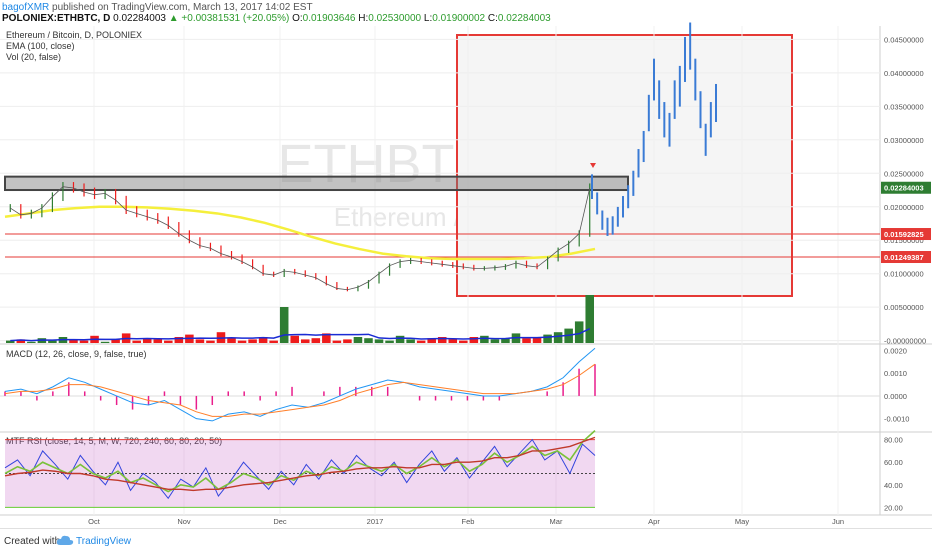 This screenshot has height=551, width=932. What do you see at coordinates (904, 39) in the screenshot?
I see `y-tick-label: 0.04500000` at bounding box center [904, 39].